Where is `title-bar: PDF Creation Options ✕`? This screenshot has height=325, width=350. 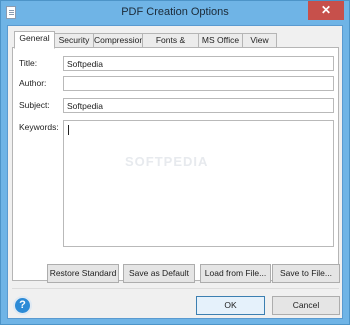 title-bar: PDF Creation Options ✕ is located at coordinates (175, 13).